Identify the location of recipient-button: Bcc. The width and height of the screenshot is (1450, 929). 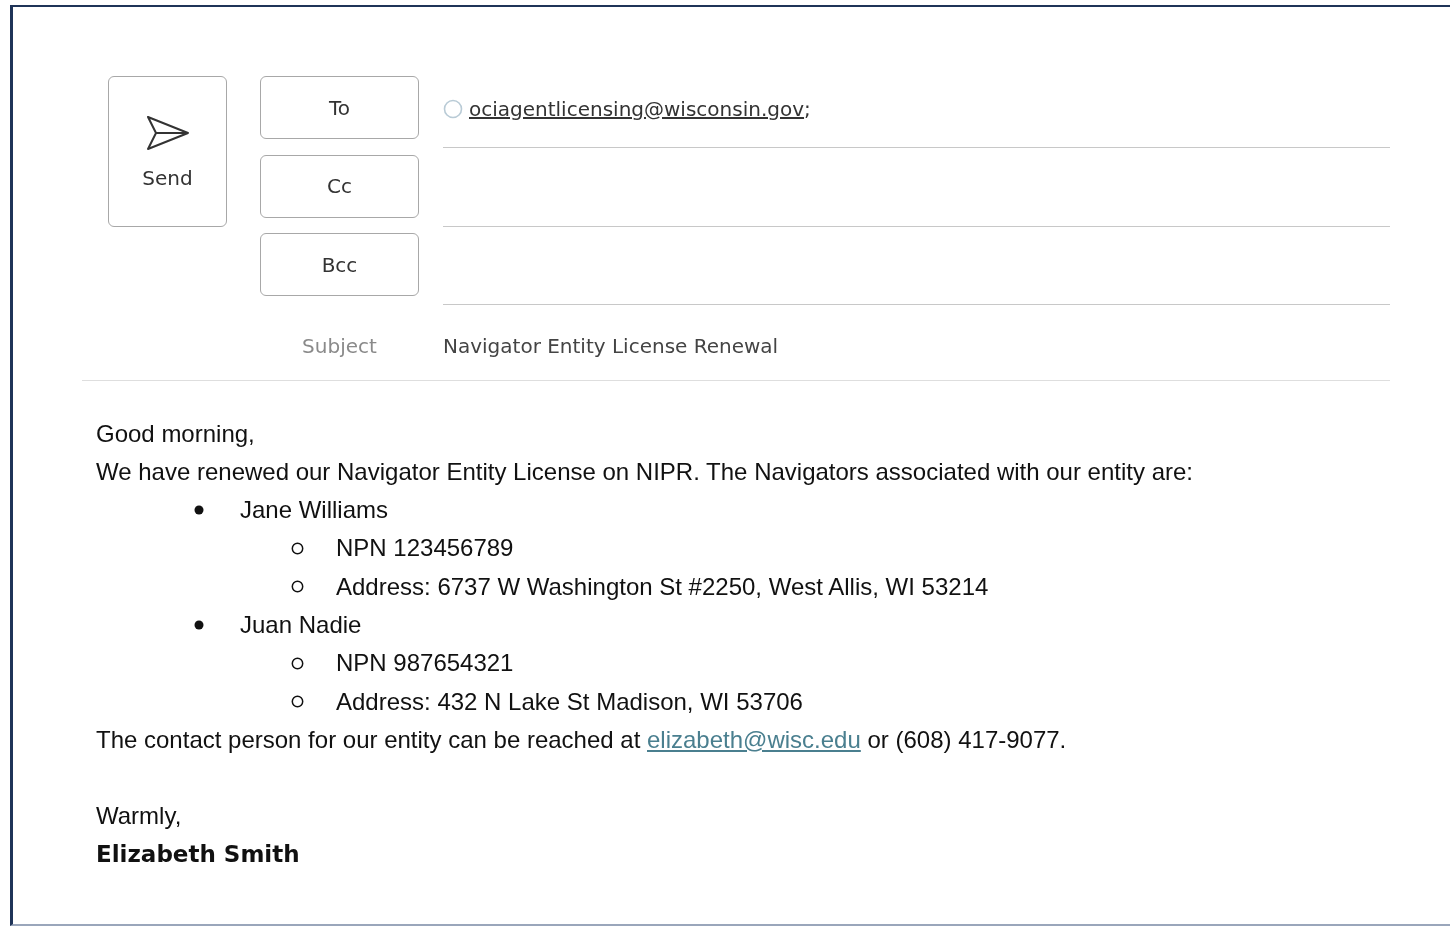
(339, 264).